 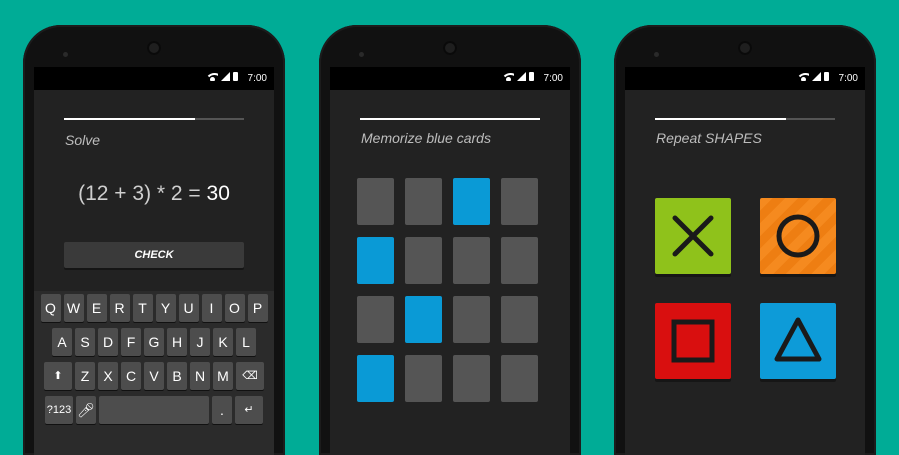 I want to click on cross-icon, so click(x=693, y=236).